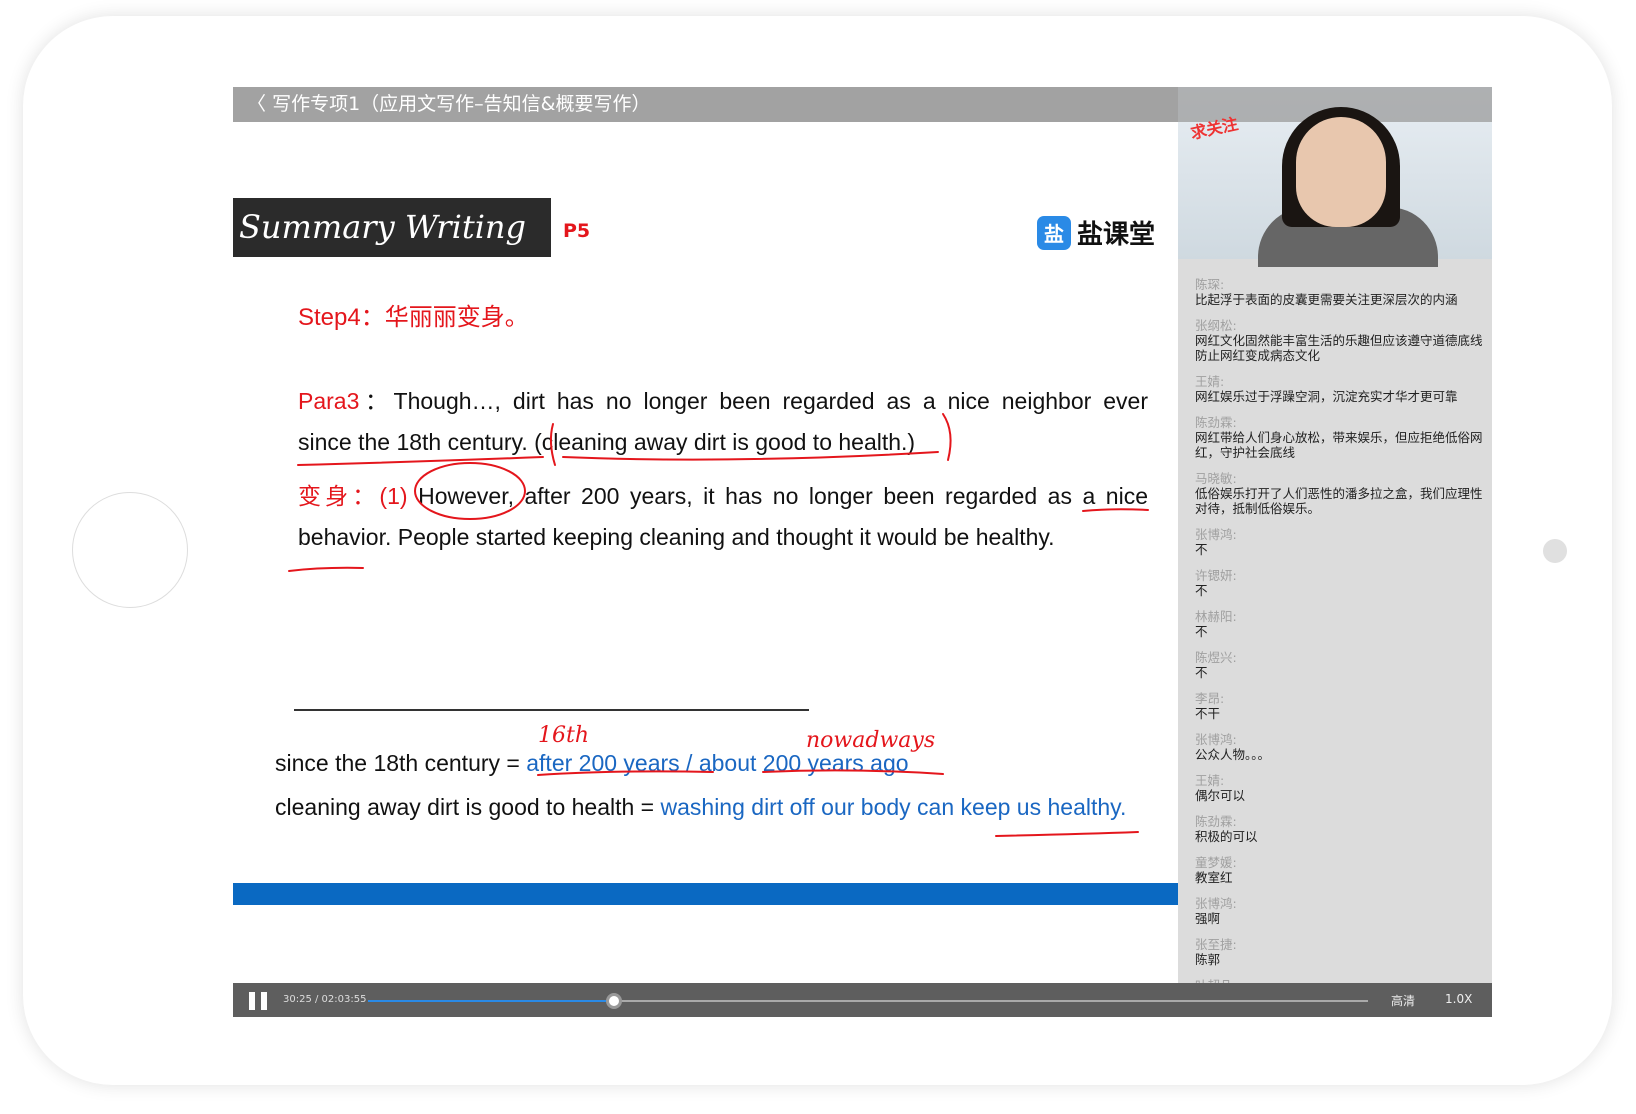 The height and width of the screenshot is (1114, 1636). Describe the element at coordinates (1555, 551) in the screenshot. I see `camera-dot` at that location.